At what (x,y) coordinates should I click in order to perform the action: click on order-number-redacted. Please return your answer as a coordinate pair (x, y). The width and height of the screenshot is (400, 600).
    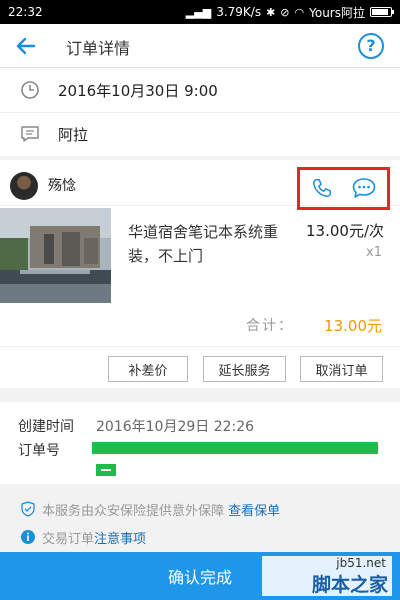
    Looking at the image, I should click on (235, 448).